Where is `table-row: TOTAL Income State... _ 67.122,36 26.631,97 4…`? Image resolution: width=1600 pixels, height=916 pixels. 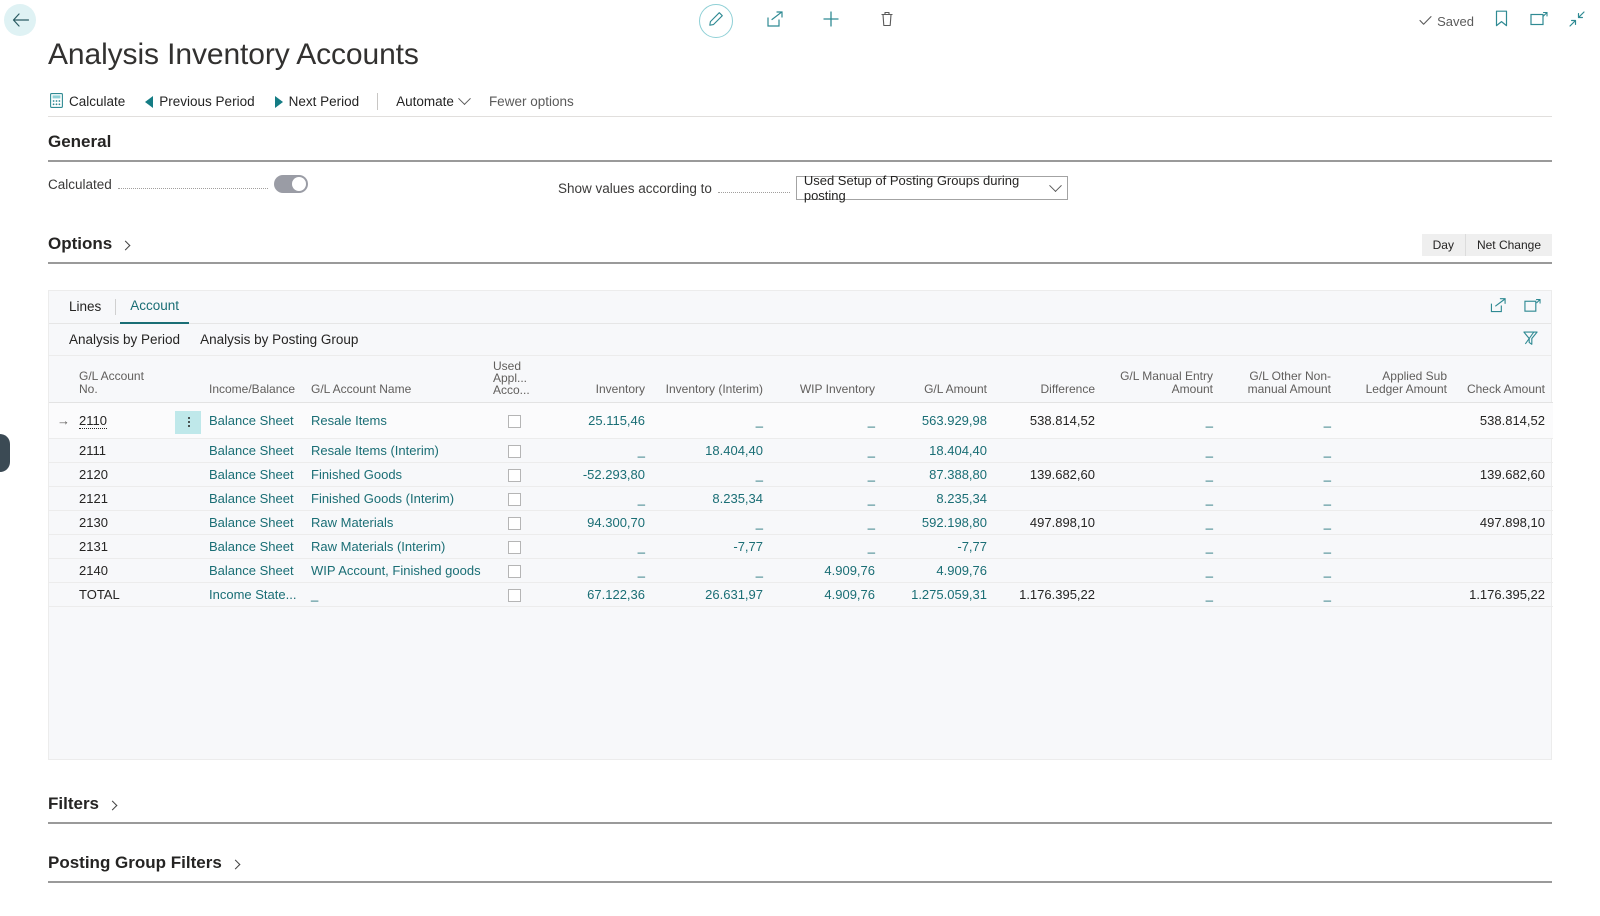 table-row: TOTAL Income State... _ 67.122,36 26.631,97 4… is located at coordinates (801, 594).